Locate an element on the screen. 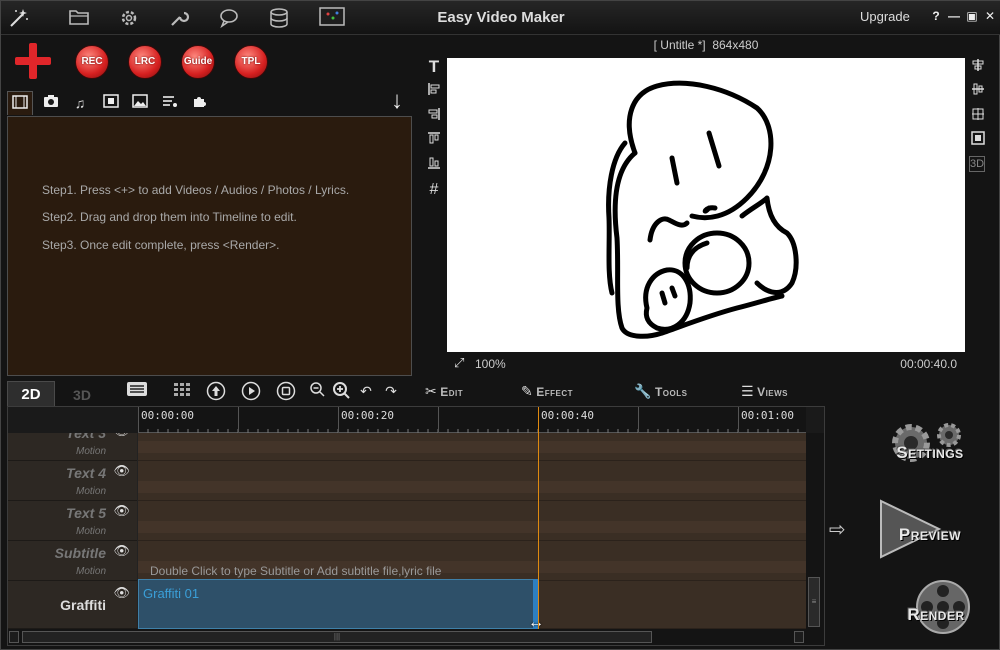 The image size is (1000, 650). track-label-subtitle: Subtitle Motion 👁 is located at coordinates (72, 561).